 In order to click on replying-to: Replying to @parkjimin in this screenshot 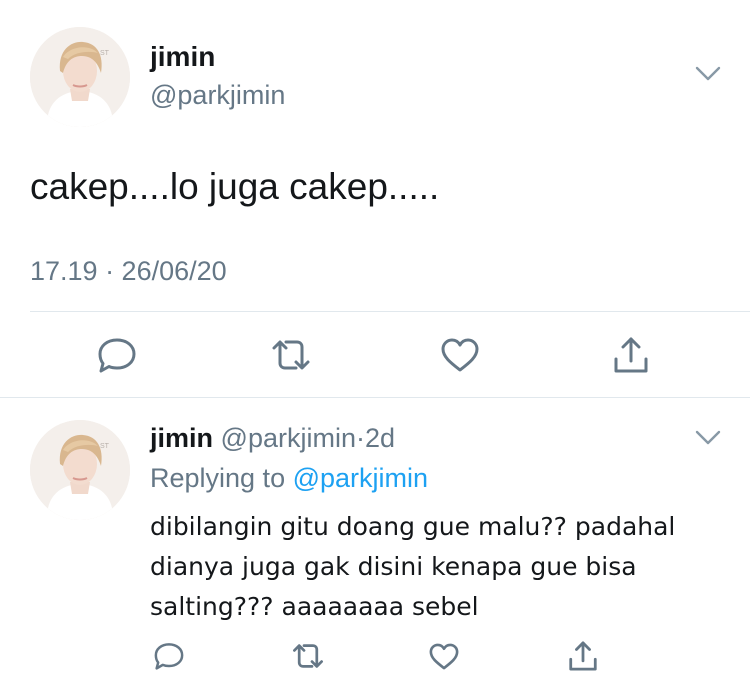, I will do `click(289, 478)`.